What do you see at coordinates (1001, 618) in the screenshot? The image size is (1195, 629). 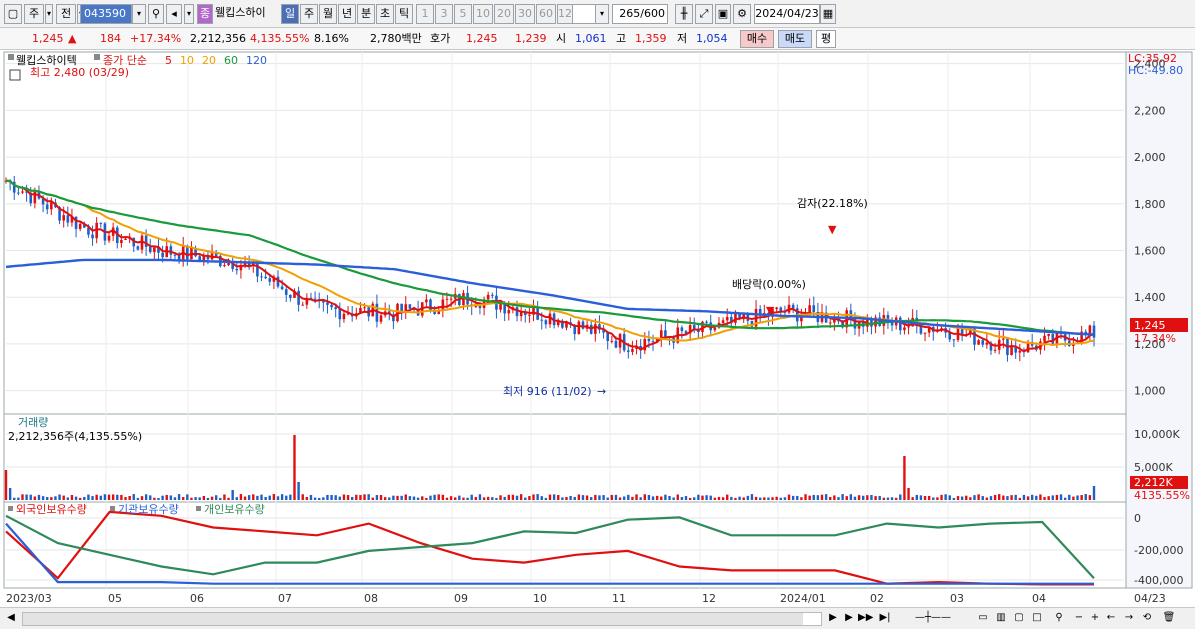 I see `split-icon: ▥` at bounding box center [1001, 618].